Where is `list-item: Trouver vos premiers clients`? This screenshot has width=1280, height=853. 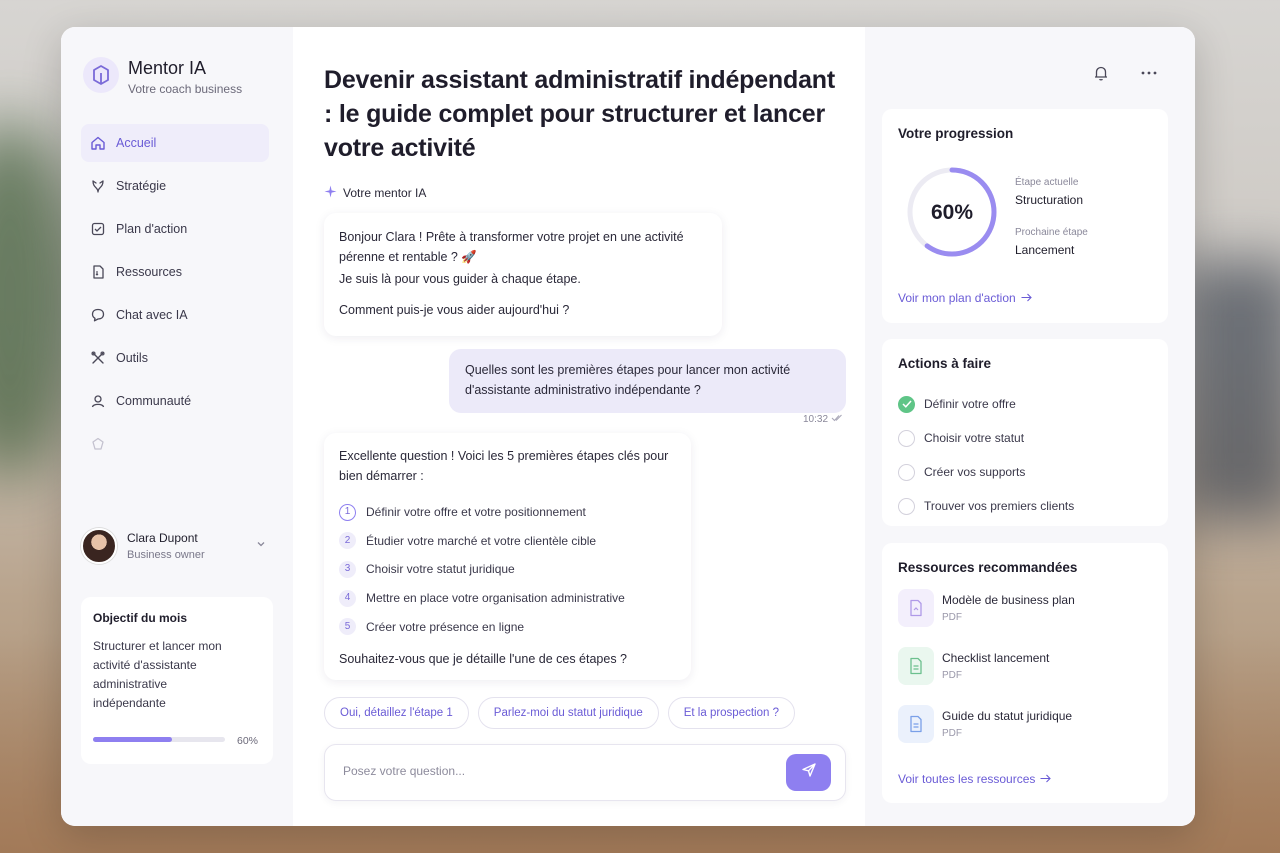 list-item: Trouver vos premiers clients is located at coordinates (1025, 506).